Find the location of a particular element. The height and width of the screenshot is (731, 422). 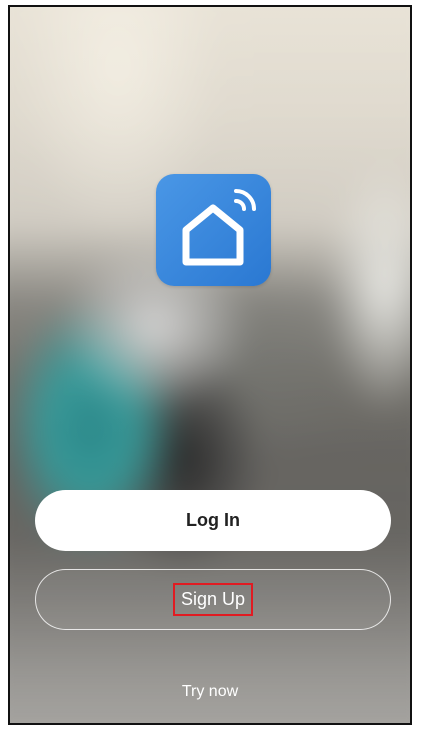

signup-label-highlight: Sign Up is located at coordinates (213, 599).